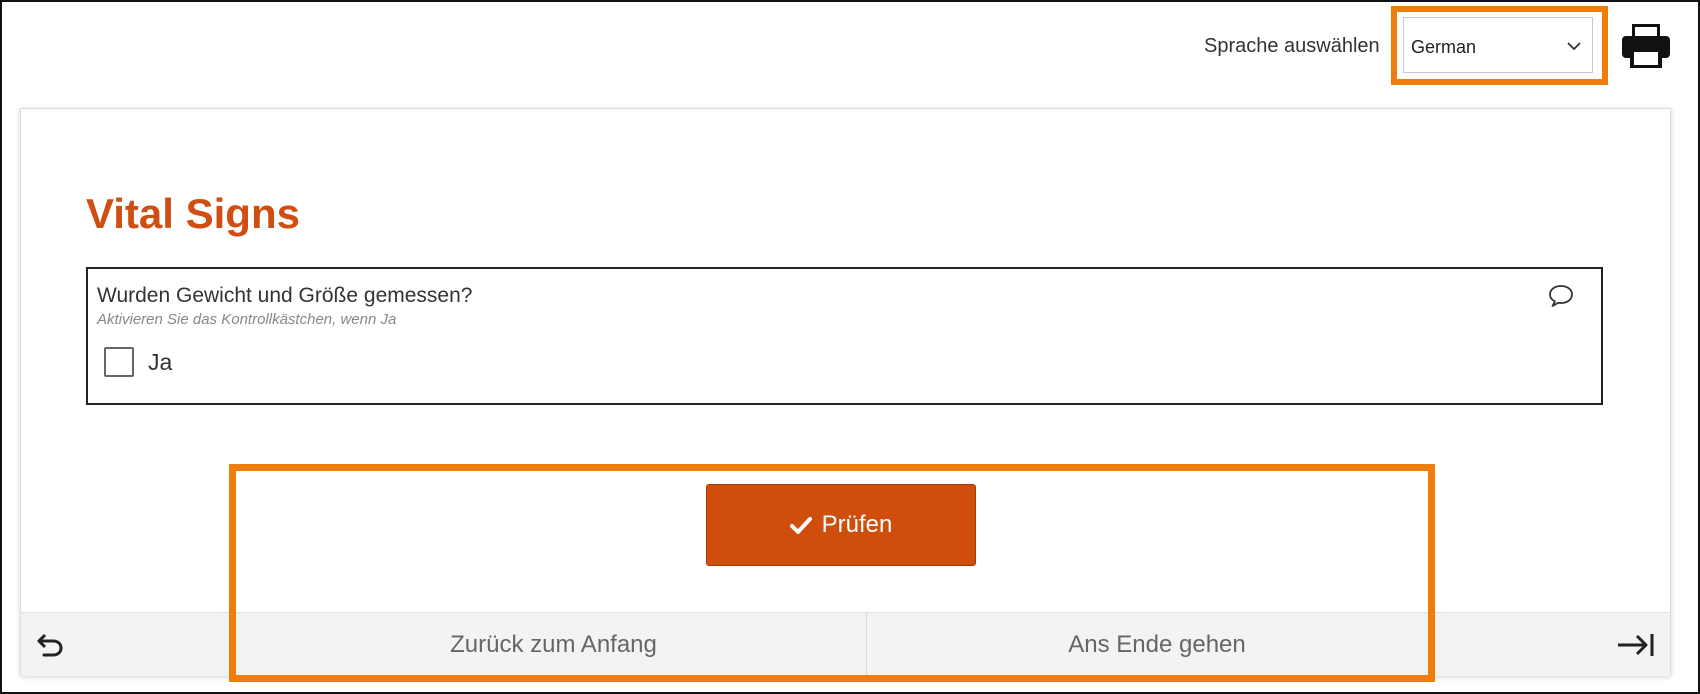 The width and height of the screenshot is (1700, 694). Describe the element at coordinates (1444, 47) in the screenshot. I see `language-selected-value: German` at that location.